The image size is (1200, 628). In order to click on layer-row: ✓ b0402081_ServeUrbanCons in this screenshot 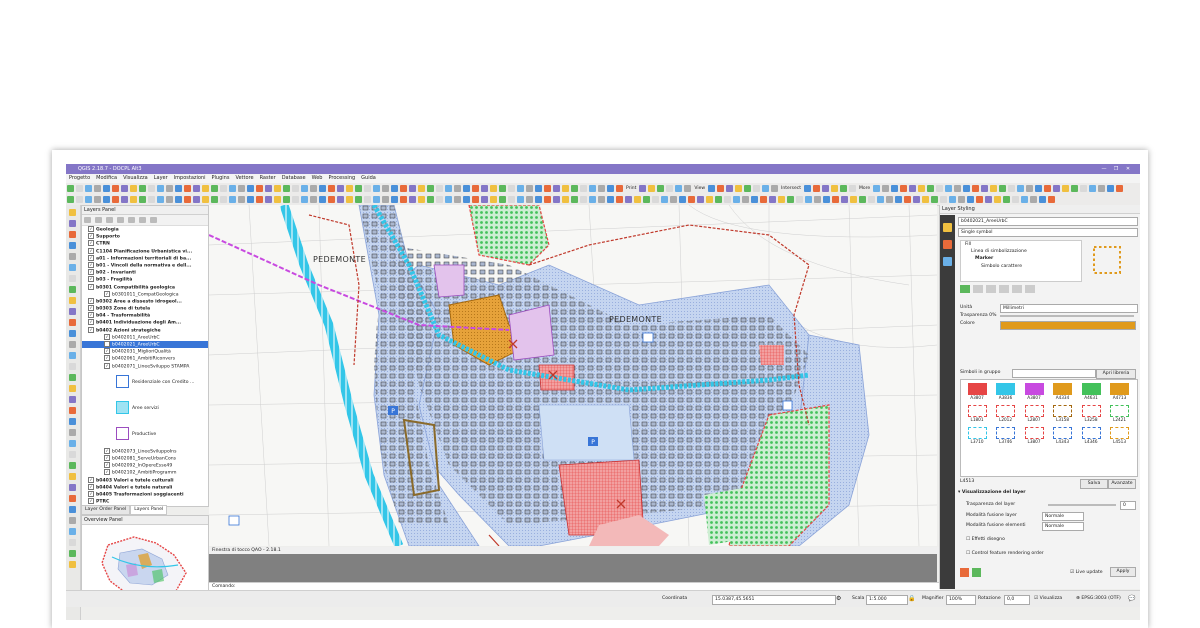, I will do `click(145, 458)`.